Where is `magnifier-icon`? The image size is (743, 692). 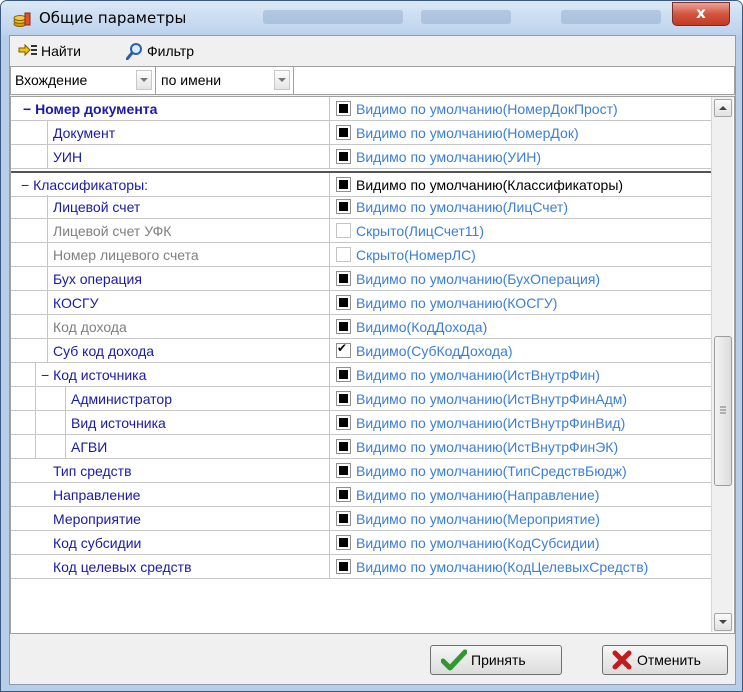 magnifier-icon is located at coordinates (134, 51).